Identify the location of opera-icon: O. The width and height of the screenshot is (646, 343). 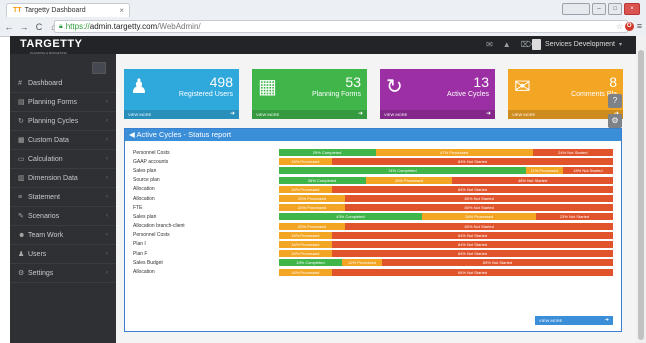
(629, 26).